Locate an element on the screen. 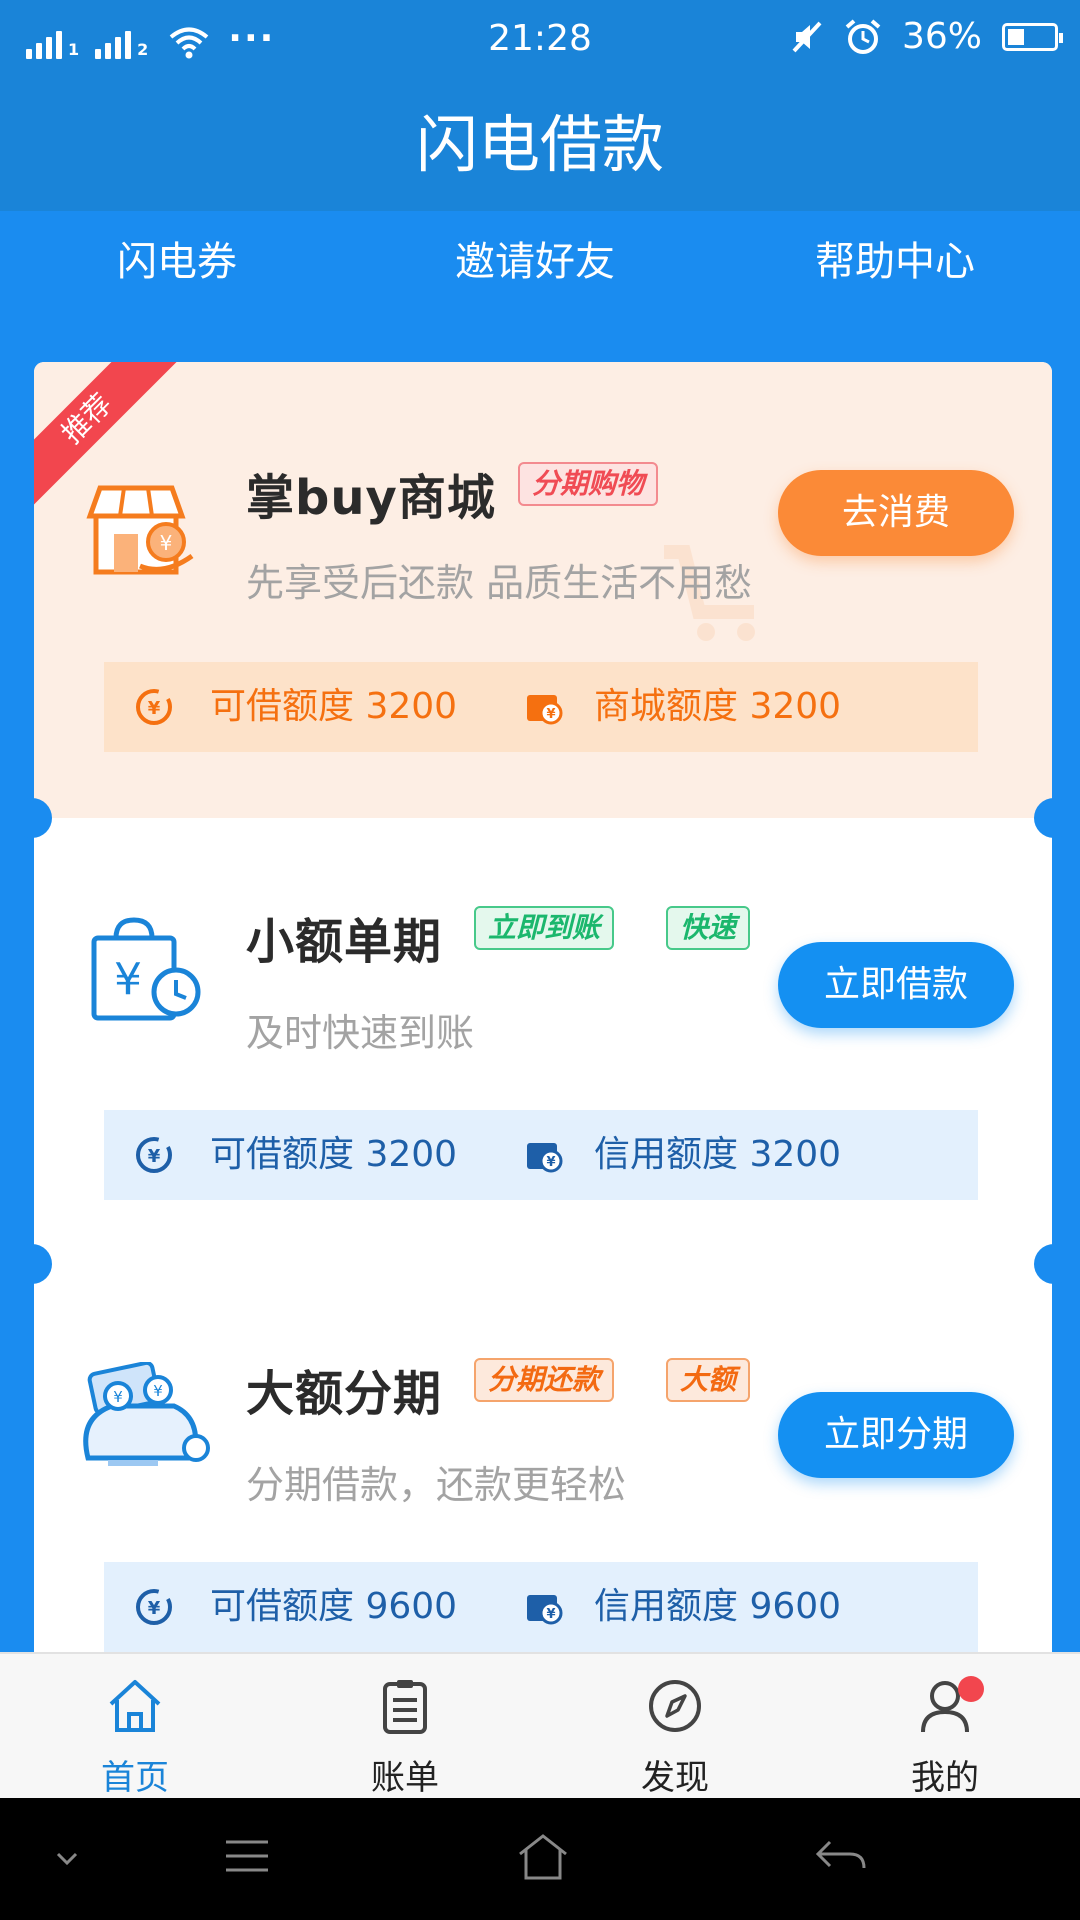  clipboard-icon is located at coordinates (405, 1707).